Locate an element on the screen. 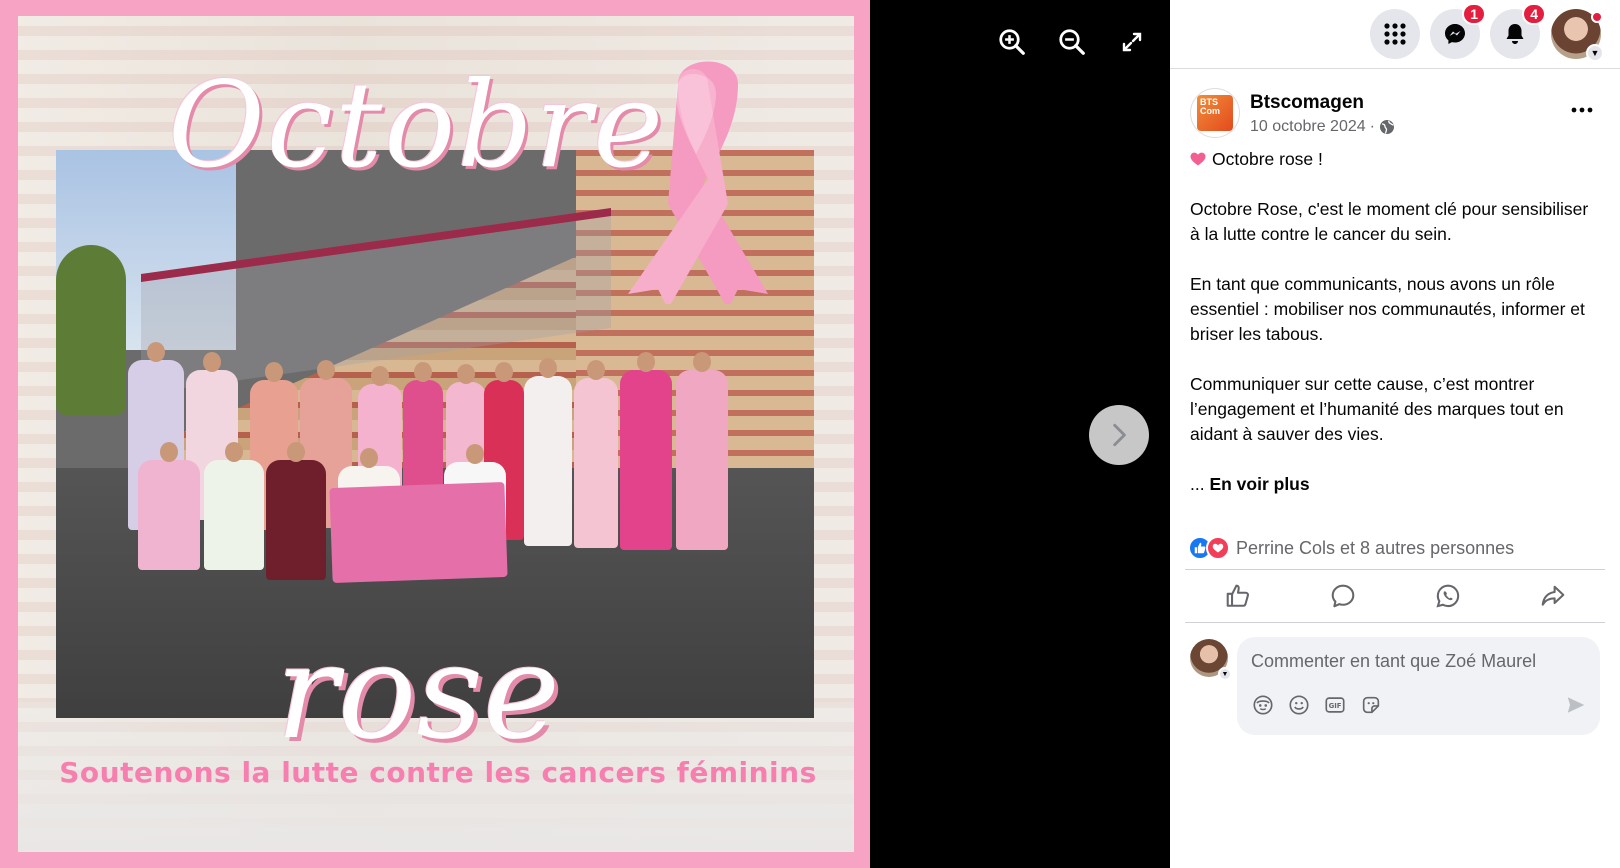 Image resolution: width=1620 pixels, height=868 pixels. page-avatar: BTS Com is located at coordinates (1215, 113).